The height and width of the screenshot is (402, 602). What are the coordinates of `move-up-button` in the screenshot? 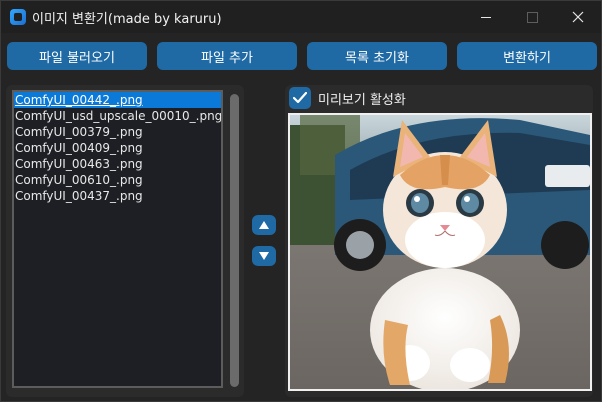 It's located at (264, 225).